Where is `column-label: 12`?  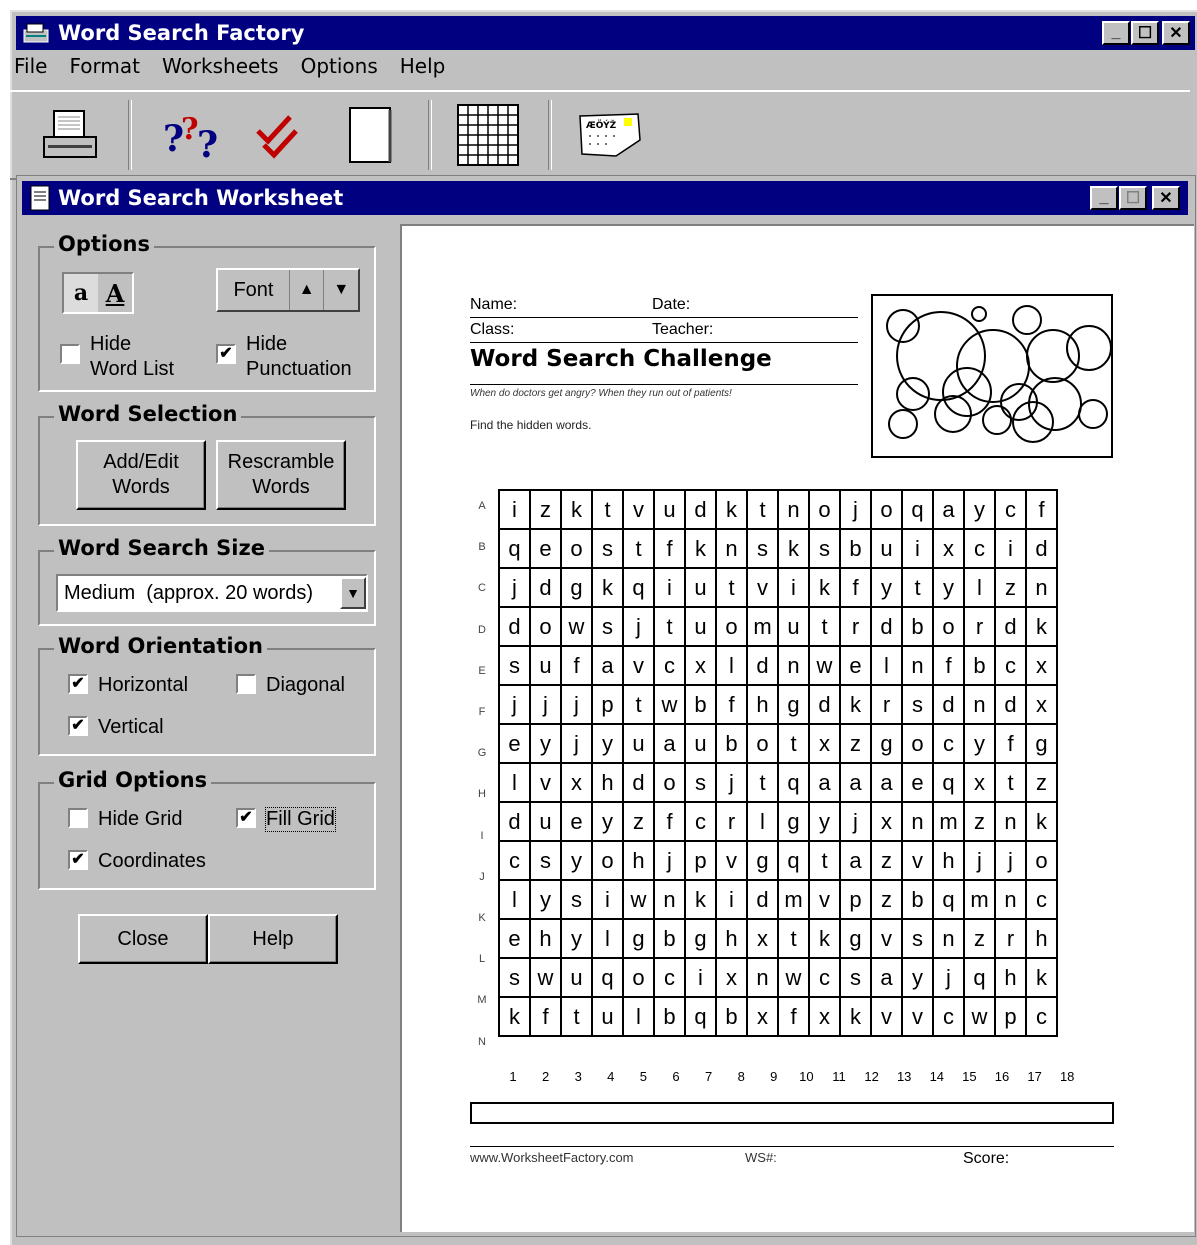 column-label: 12 is located at coordinates (871, 1076).